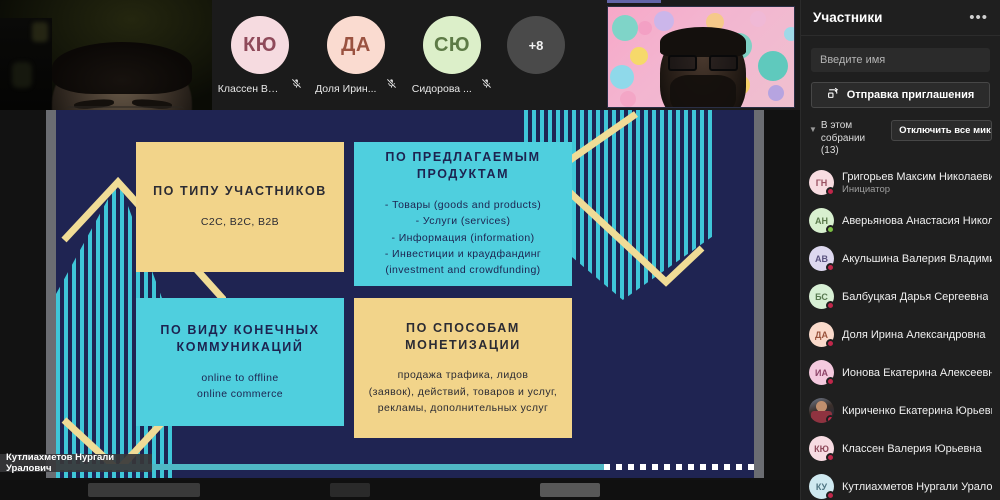  Describe the element at coordinates (463, 336) in the screenshot. I see `quadrant-title: ПО СПОСОБАМ МОНЕТИЗАЦИИ` at that location.